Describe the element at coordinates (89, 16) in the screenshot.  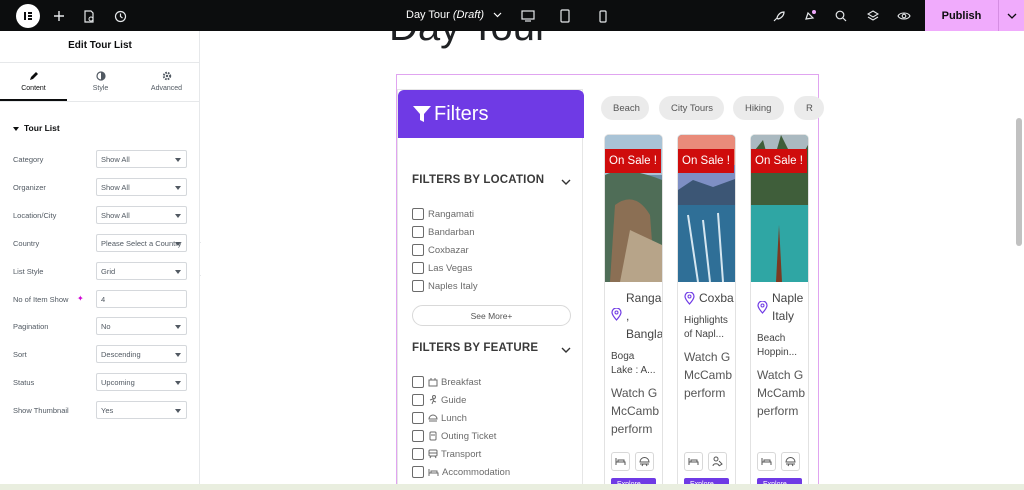
I see `page-settings-icon` at that location.